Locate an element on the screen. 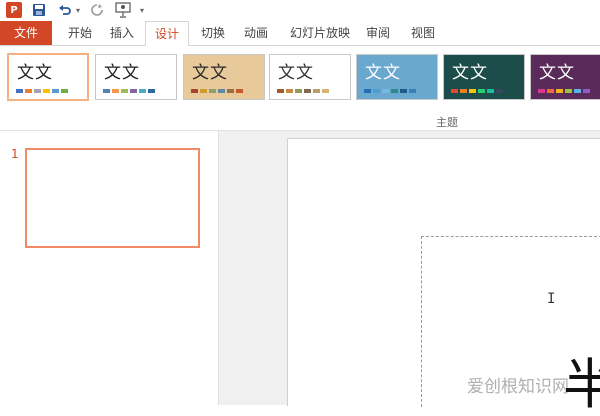 Image resolution: width=600 pixels, height=416 pixels. tab-file: 文件 is located at coordinates (26, 33).